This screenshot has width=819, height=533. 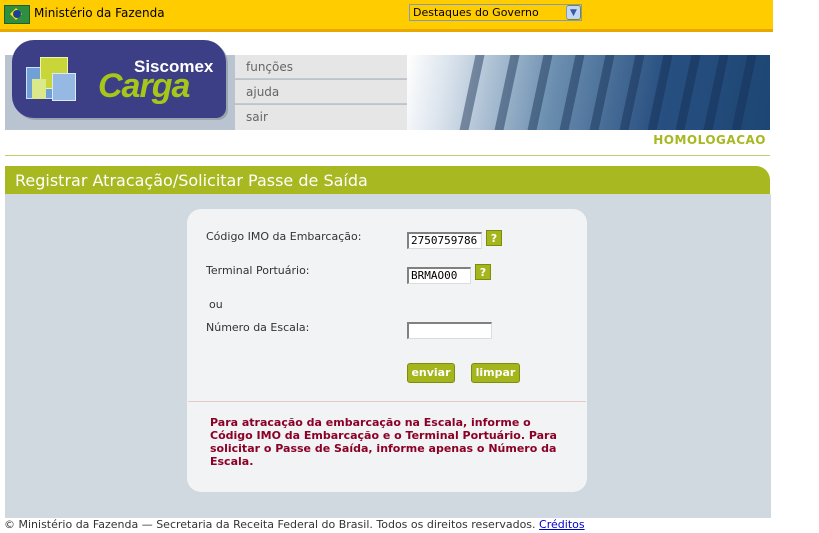 What do you see at coordinates (431, 373) in the screenshot?
I see `submit-button: enviar` at bounding box center [431, 373].